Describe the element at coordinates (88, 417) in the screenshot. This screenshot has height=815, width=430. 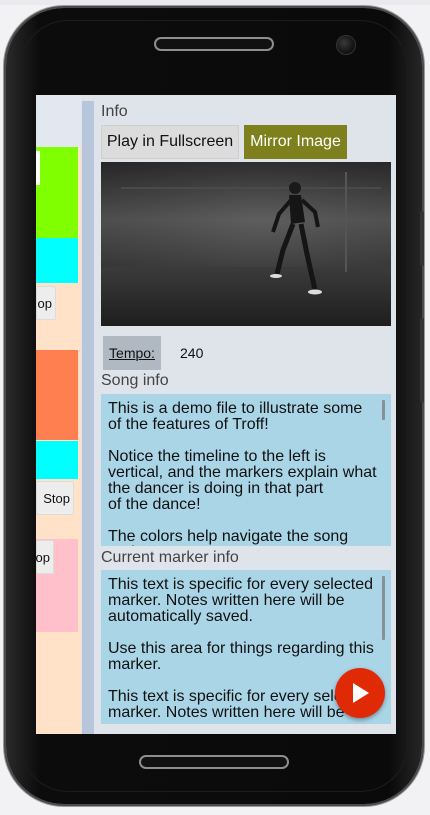
I see `timeline-divider` at that location.